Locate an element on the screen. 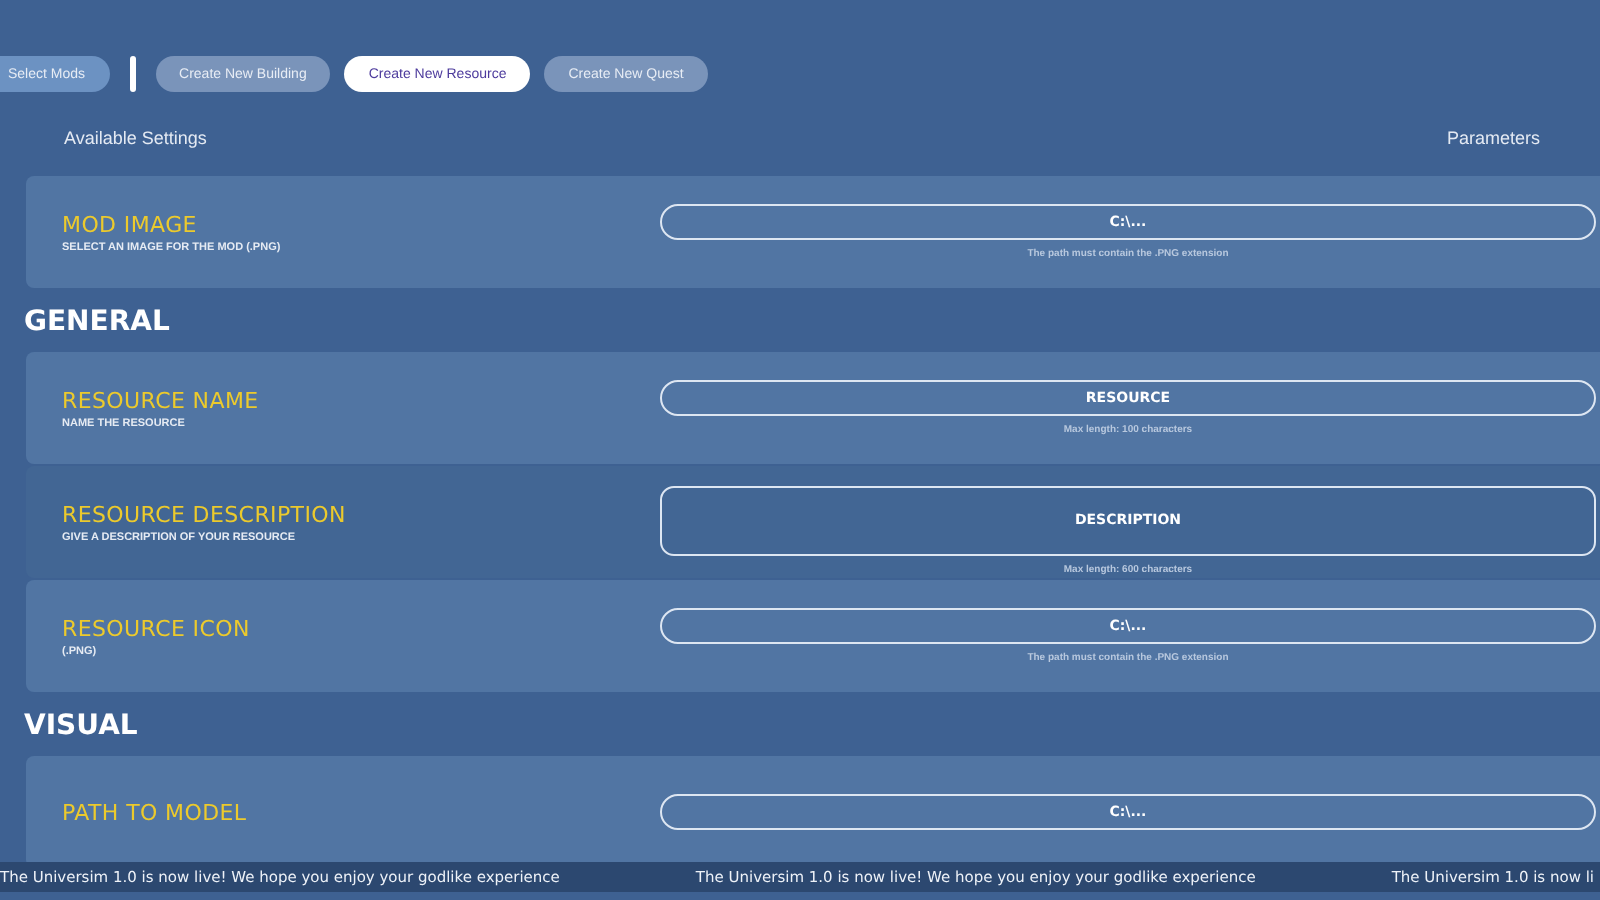 The image size is (1600, 900). setting-title: PATH TO MODEL is located at coordinates (155, 812).